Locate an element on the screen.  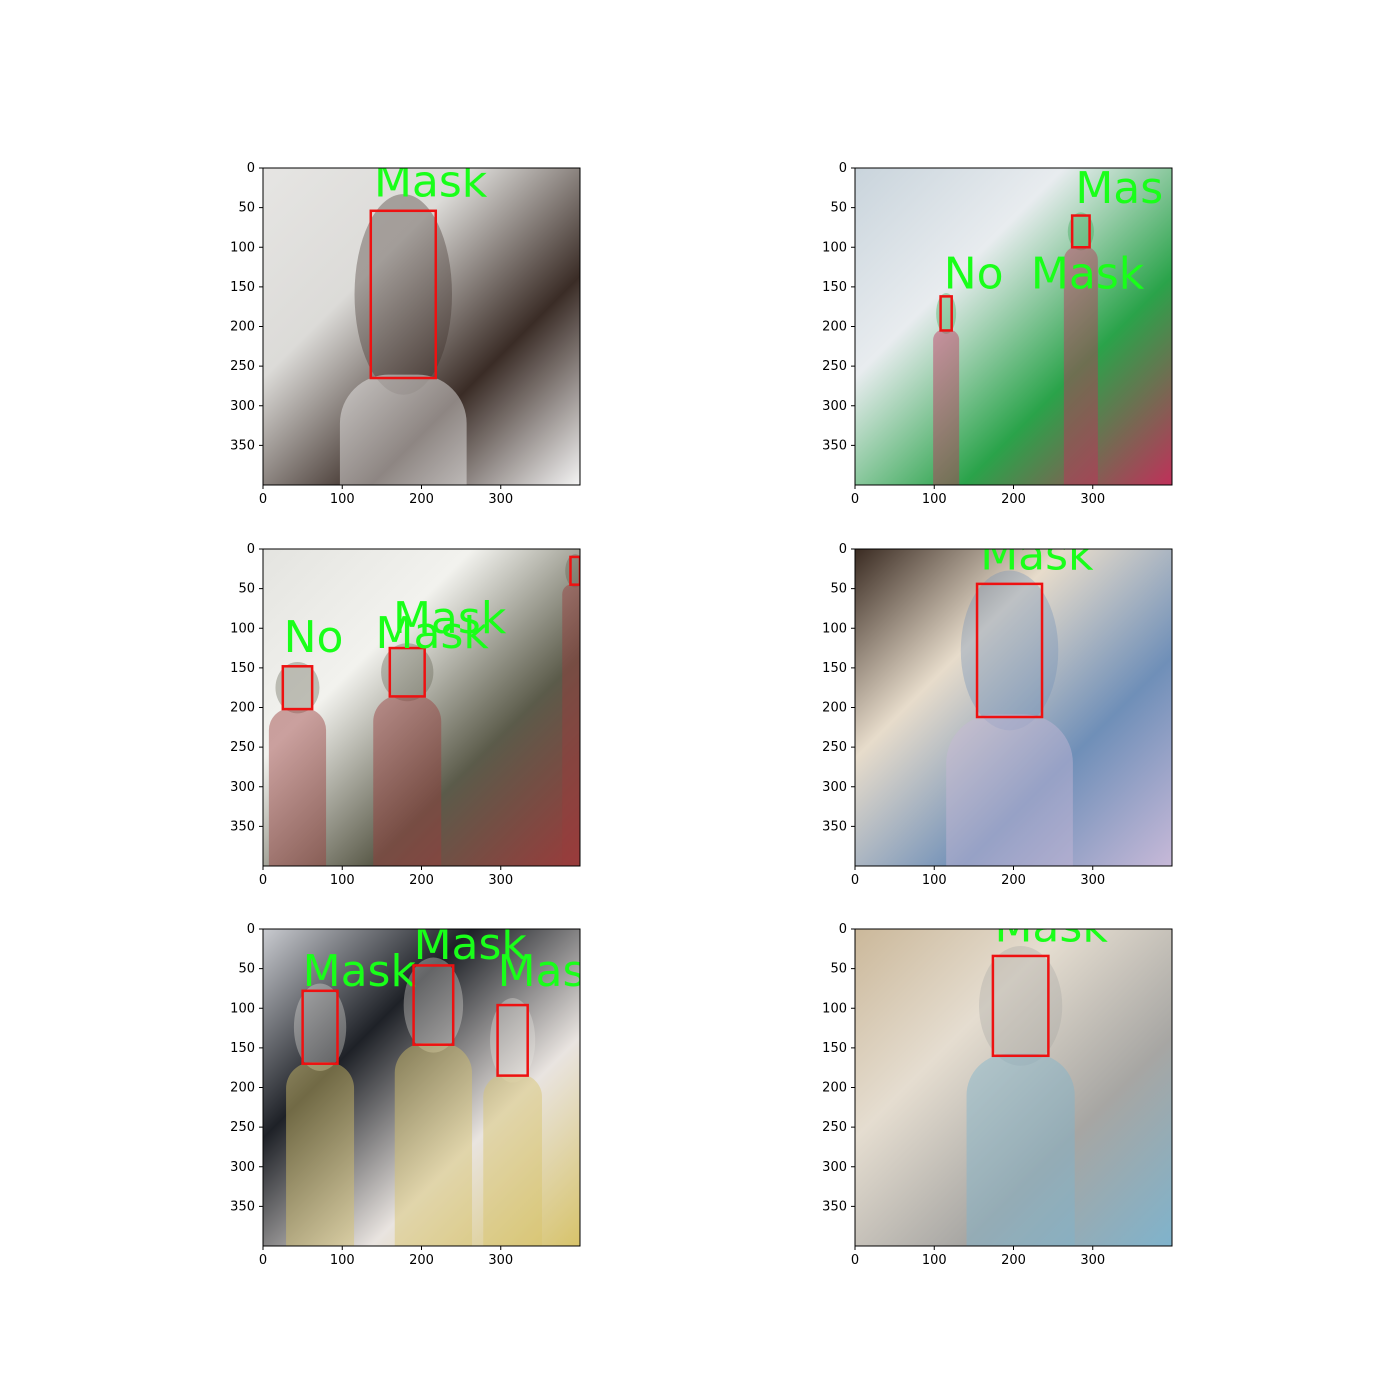
photo: MaskMaskMas is located at coordinates (424, 1087).